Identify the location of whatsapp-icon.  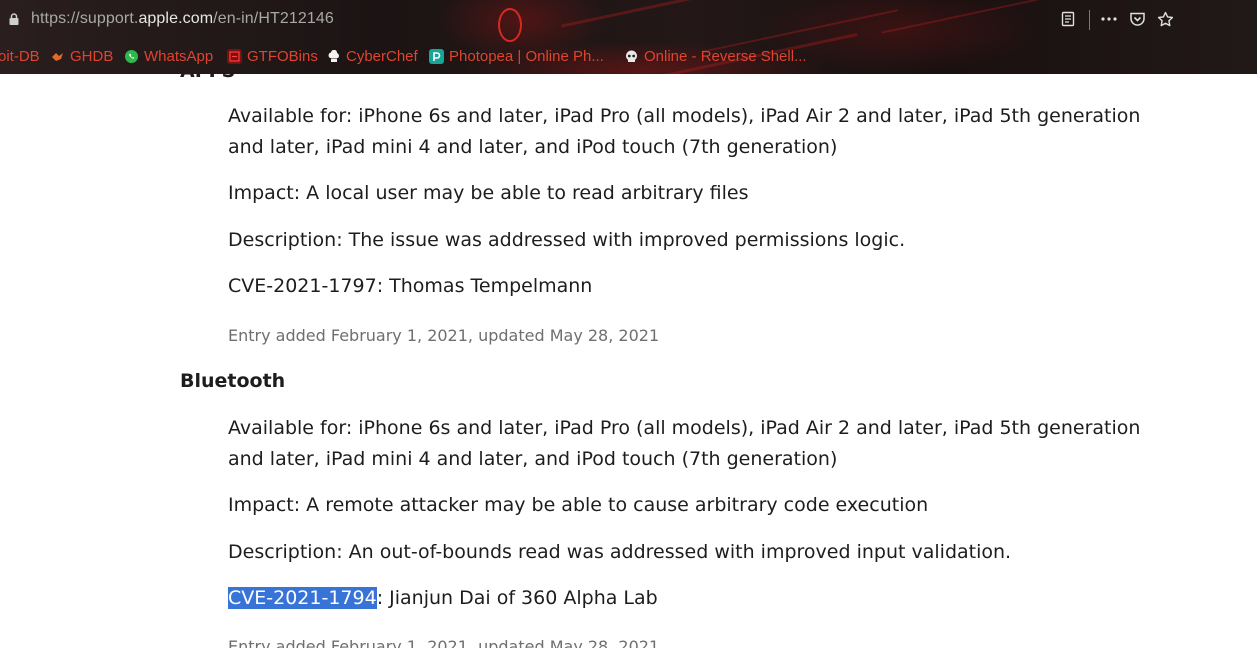
(131, 56).